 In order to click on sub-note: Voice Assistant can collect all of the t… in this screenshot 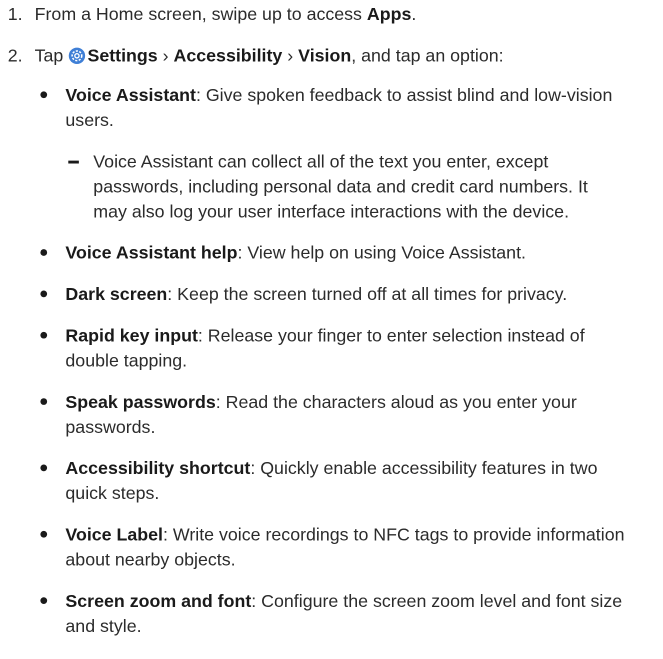, I will do `click(347, 186)`.